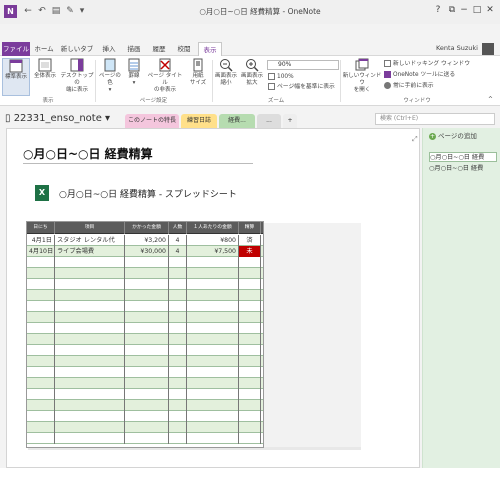  I want to click on new-window-button: 新しいウィンドウ を開く, so click(362, 77).